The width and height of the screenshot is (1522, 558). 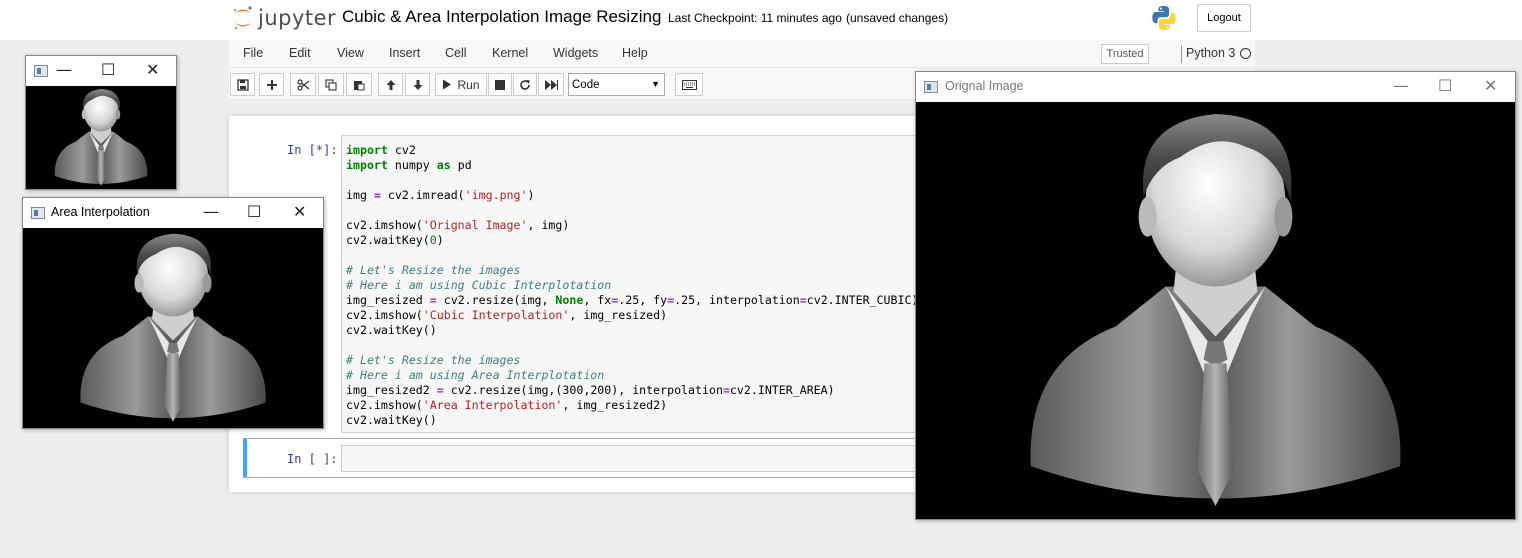 I want to click on kernel-status-icon, so click(x=1245, y=53).